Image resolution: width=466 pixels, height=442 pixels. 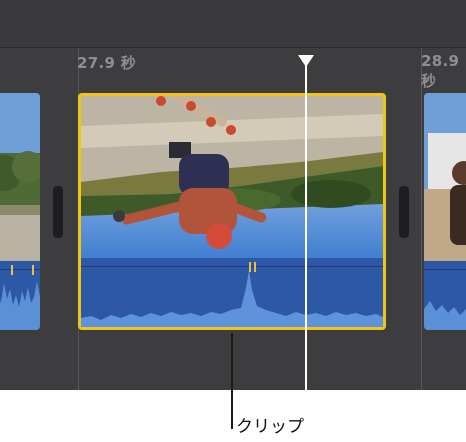 What do you see at coordinates (232, 381) in the screenshot?
I see `callout-leader-line` at bounding box center [232, 381].